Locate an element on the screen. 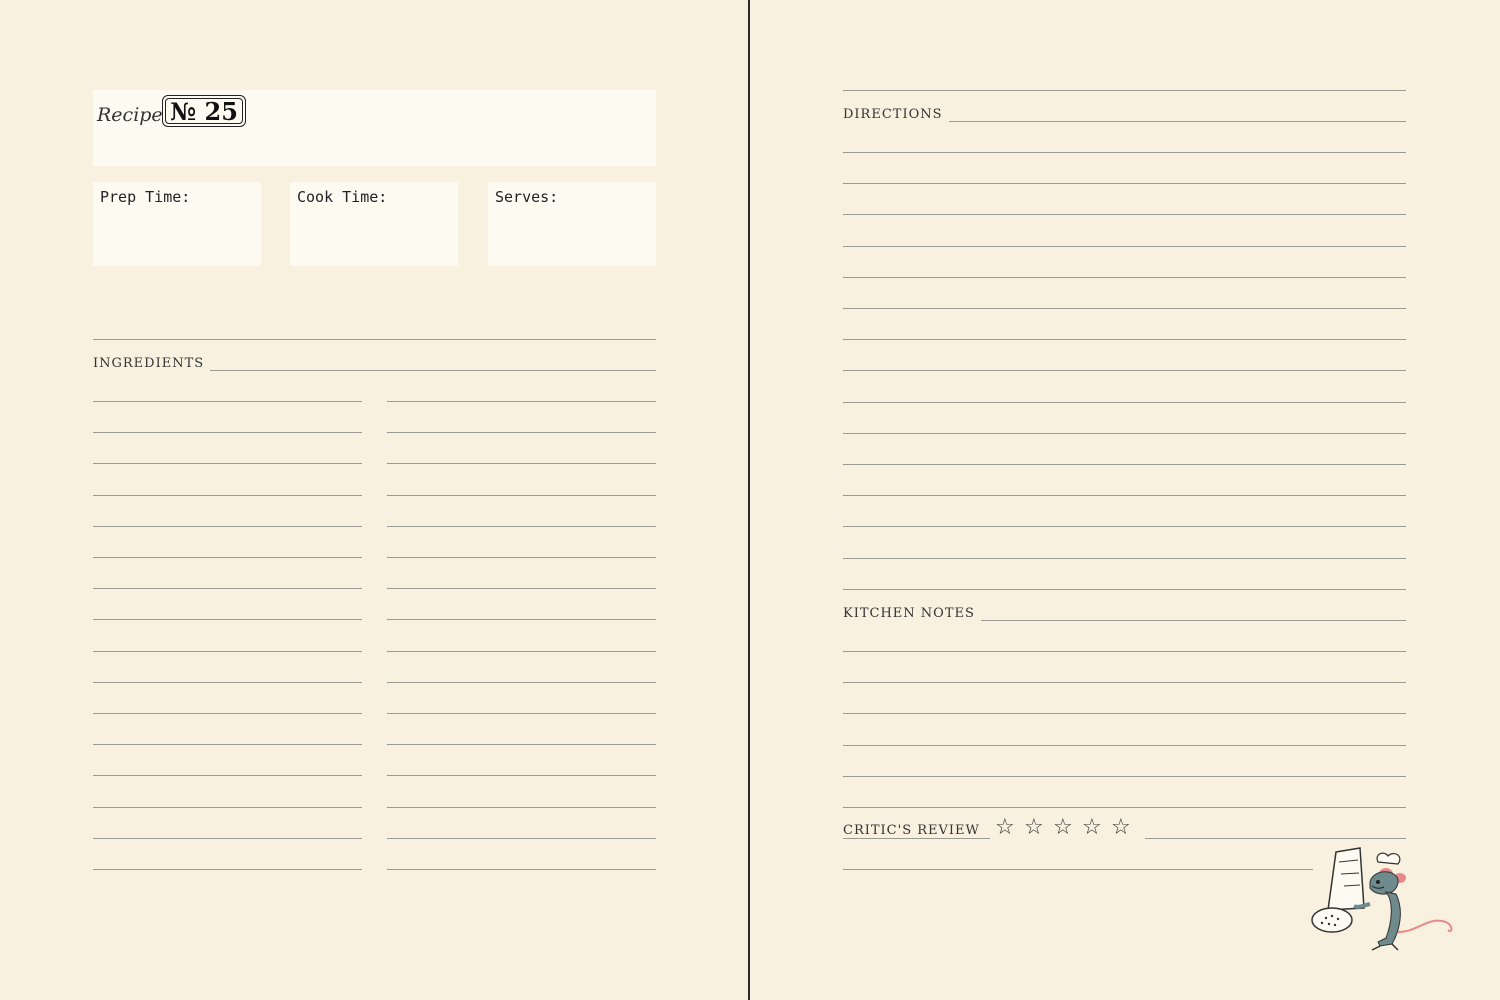 The image size is (1500, 1000). ingredients-top-rule is located at coordinates (374, 339).